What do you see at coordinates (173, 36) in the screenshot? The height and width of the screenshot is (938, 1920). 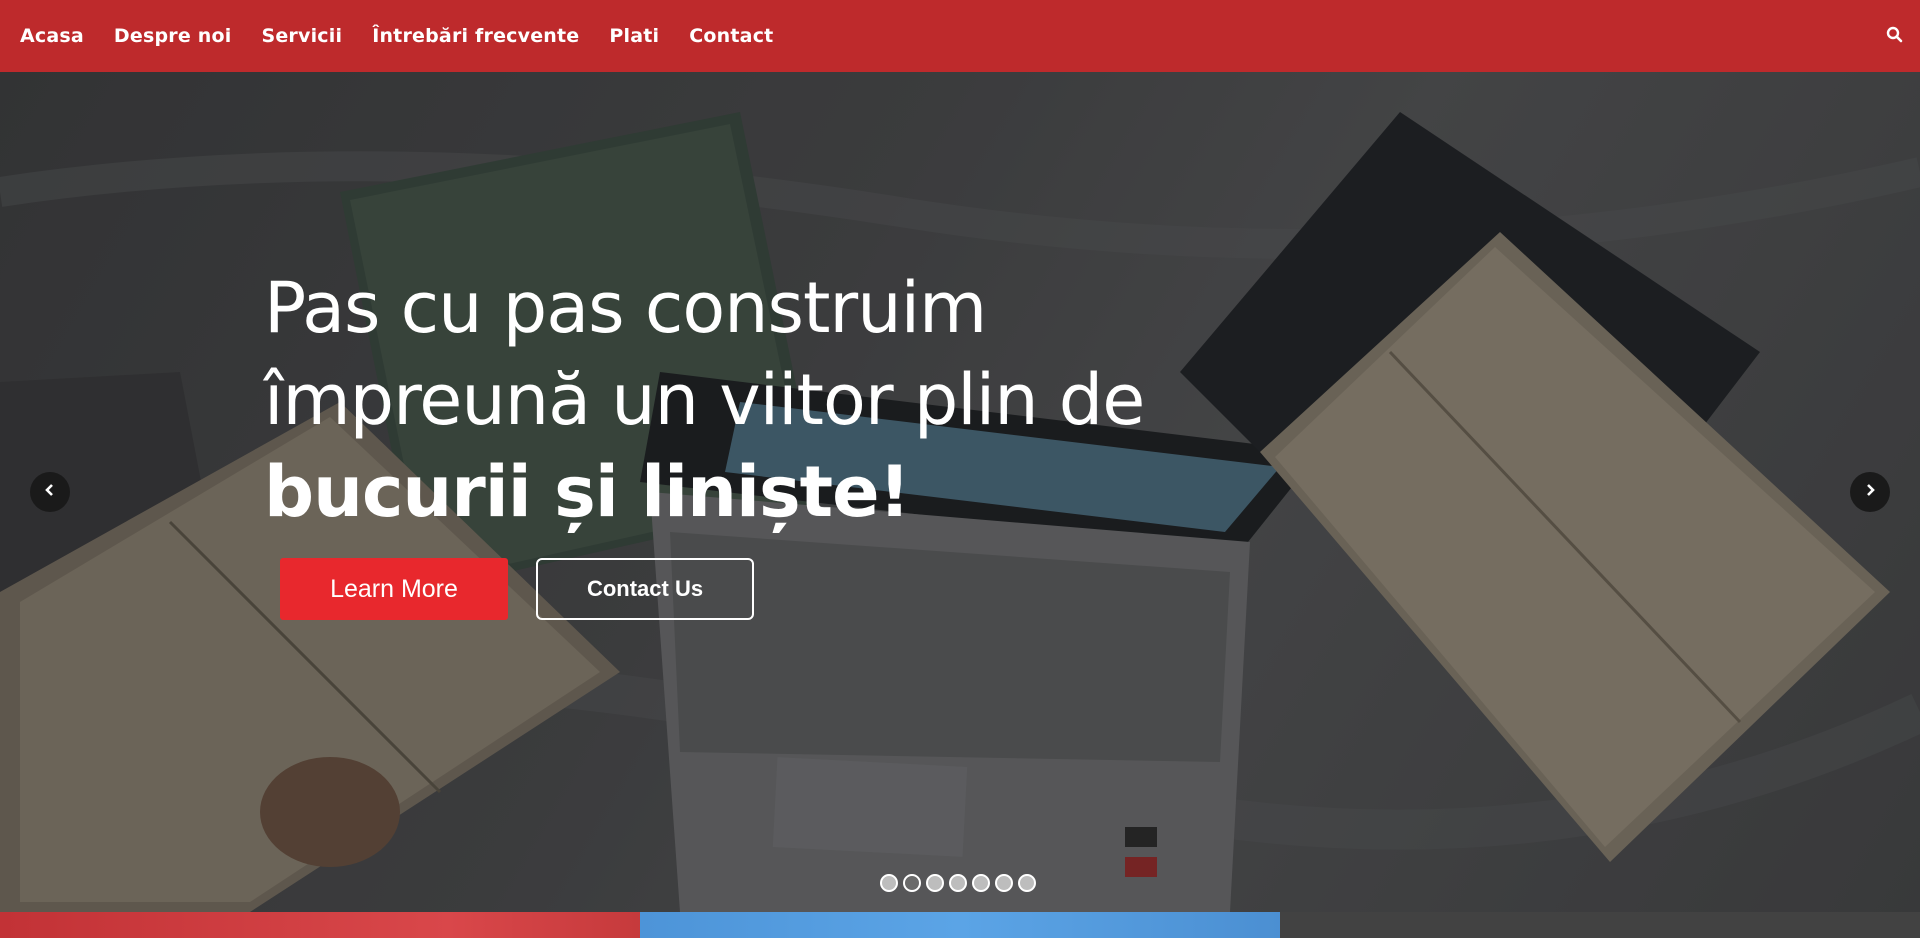 I see `nav-item-despre-noi: Despre noi` at bounding box center [173, 36].